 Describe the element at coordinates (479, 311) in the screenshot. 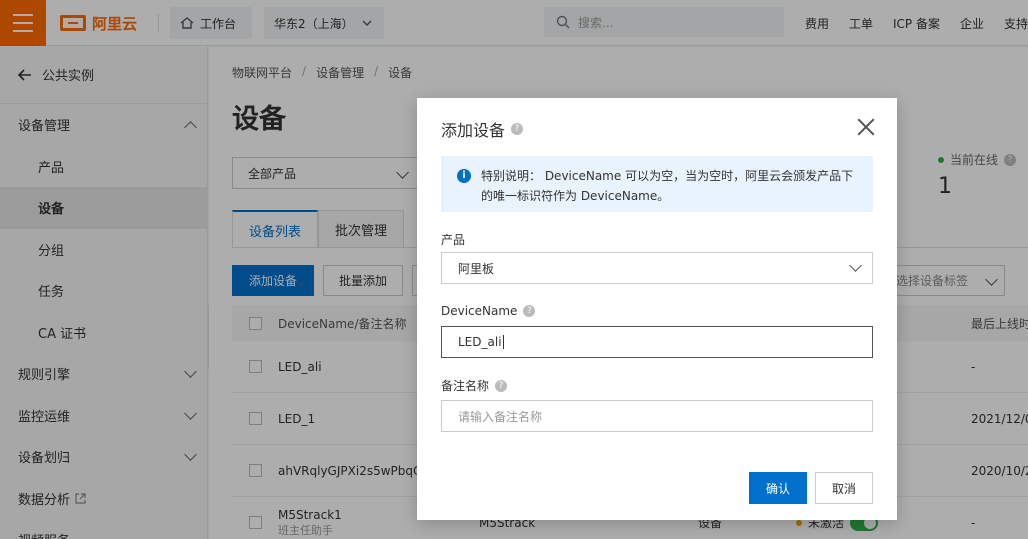

I see `devicename-label-text: DeviceName` at that location.